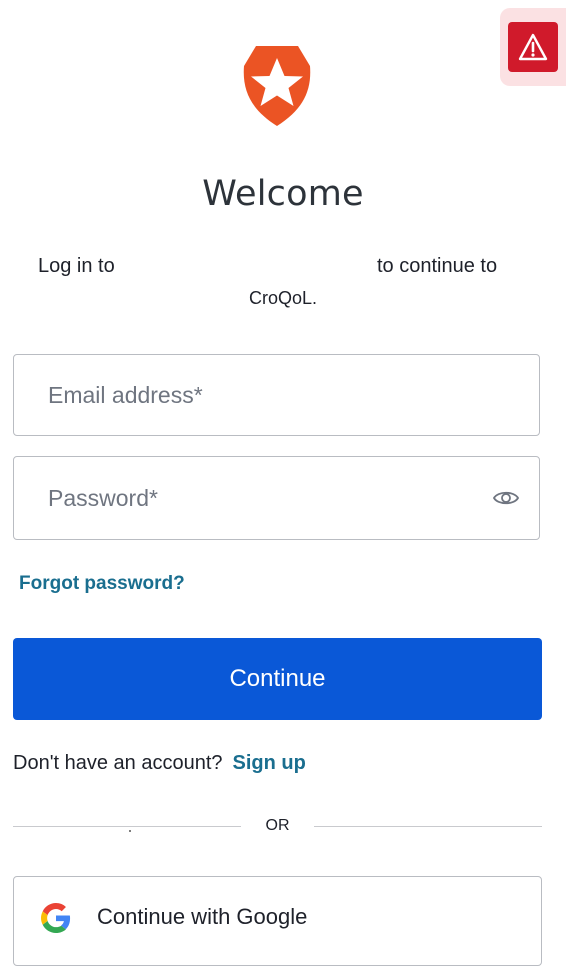 This screenshot has height=966, width=566. Describe the element at coordinates (277, 679) in the screenshot. I see `continue-button: Continue` at that location.